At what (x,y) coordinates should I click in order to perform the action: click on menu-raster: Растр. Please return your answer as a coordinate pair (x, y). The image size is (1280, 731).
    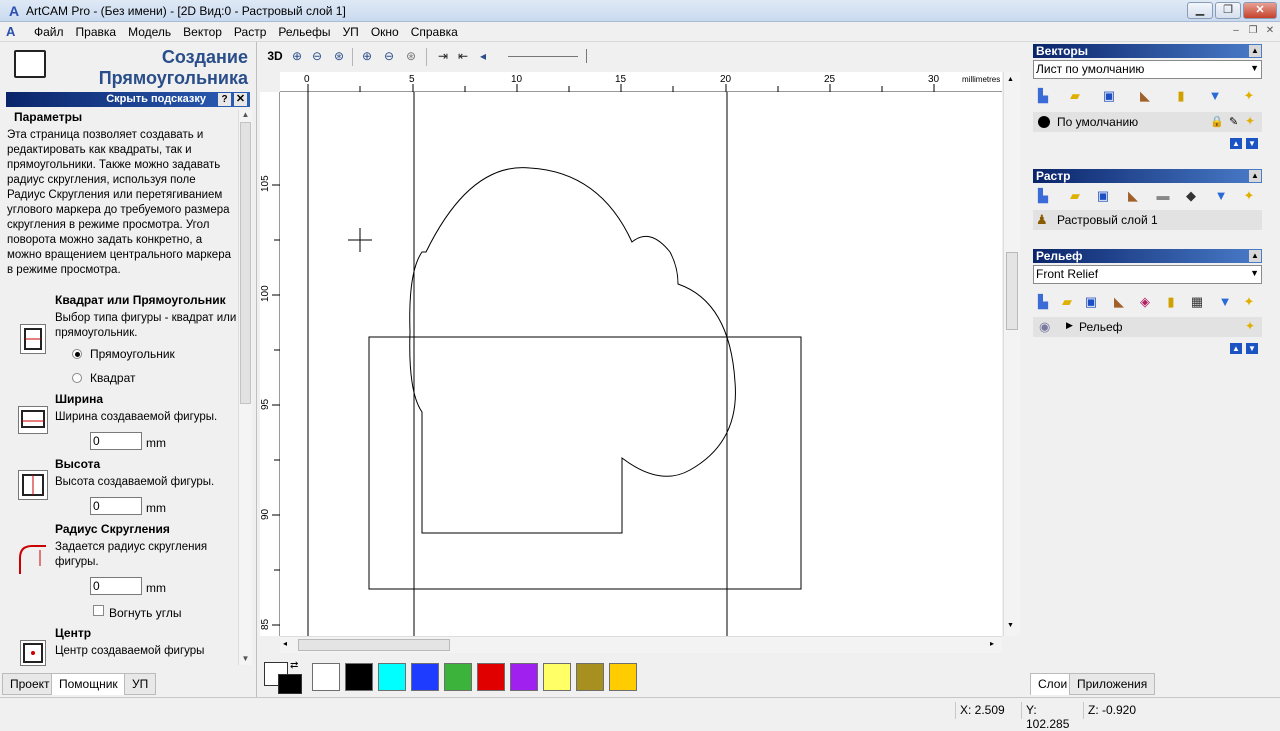
    Looking at the image, I should click on (250, 32).